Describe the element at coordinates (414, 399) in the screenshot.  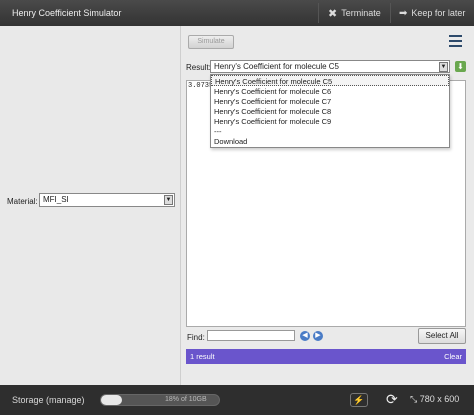
I see `resize-icon: ⤡` at that location.